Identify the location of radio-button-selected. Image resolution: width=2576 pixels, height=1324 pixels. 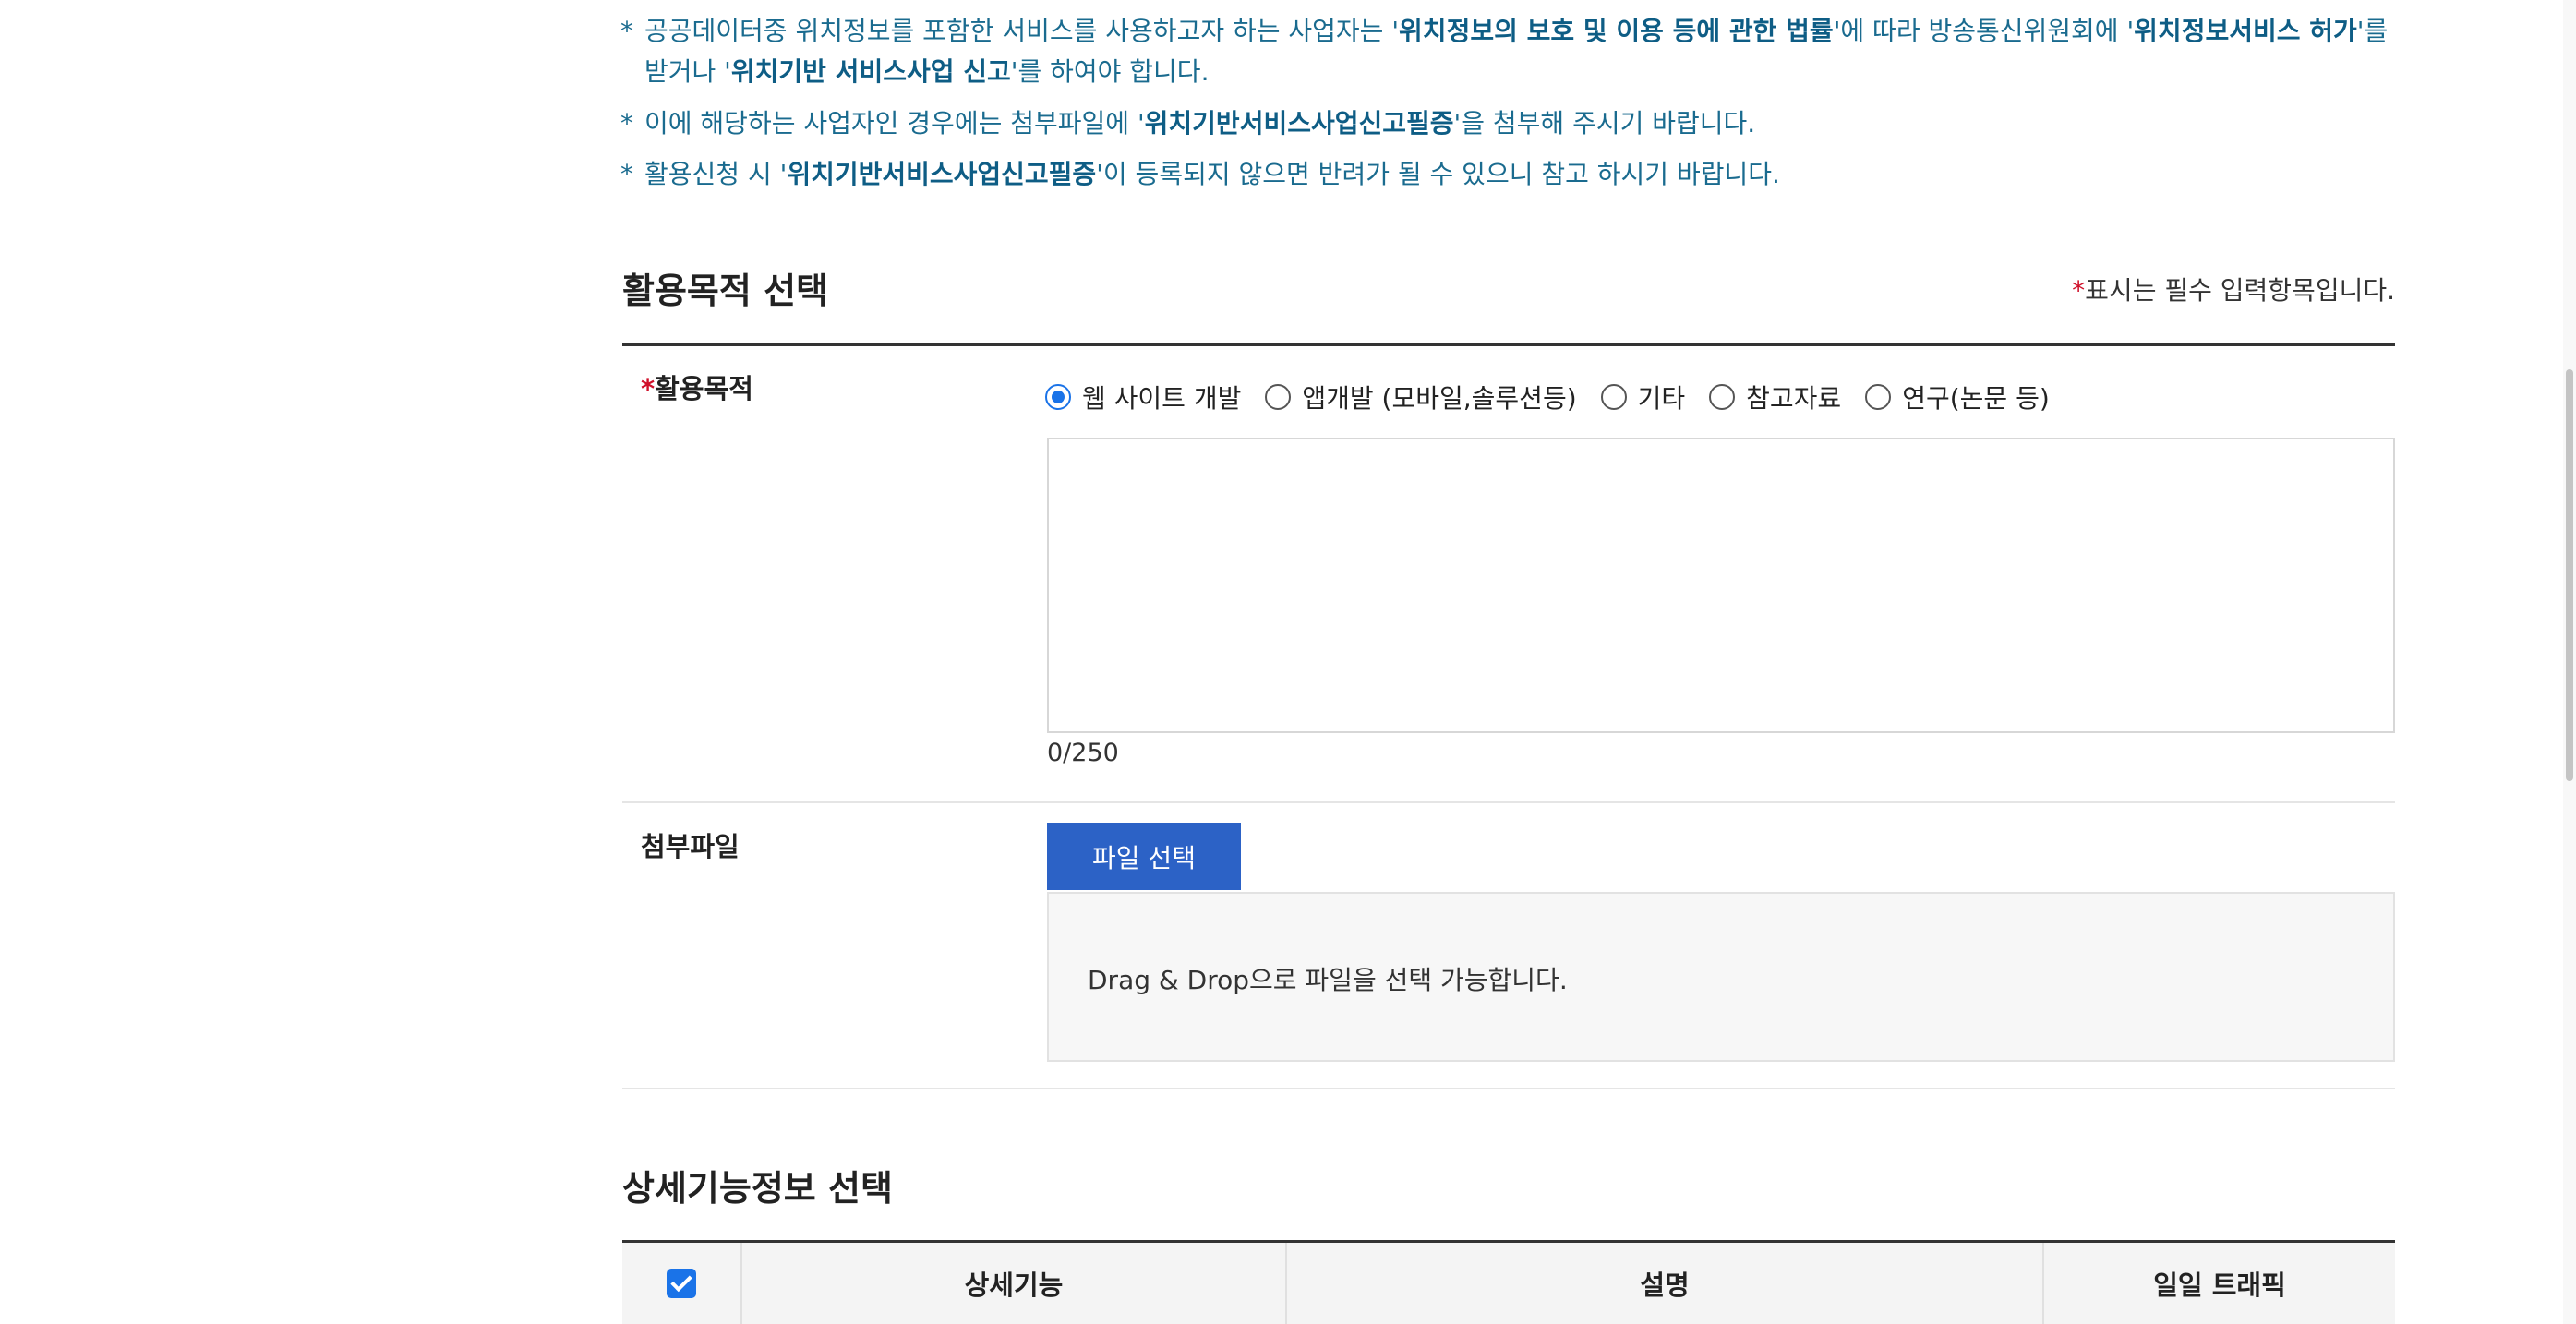
(1058, 397).